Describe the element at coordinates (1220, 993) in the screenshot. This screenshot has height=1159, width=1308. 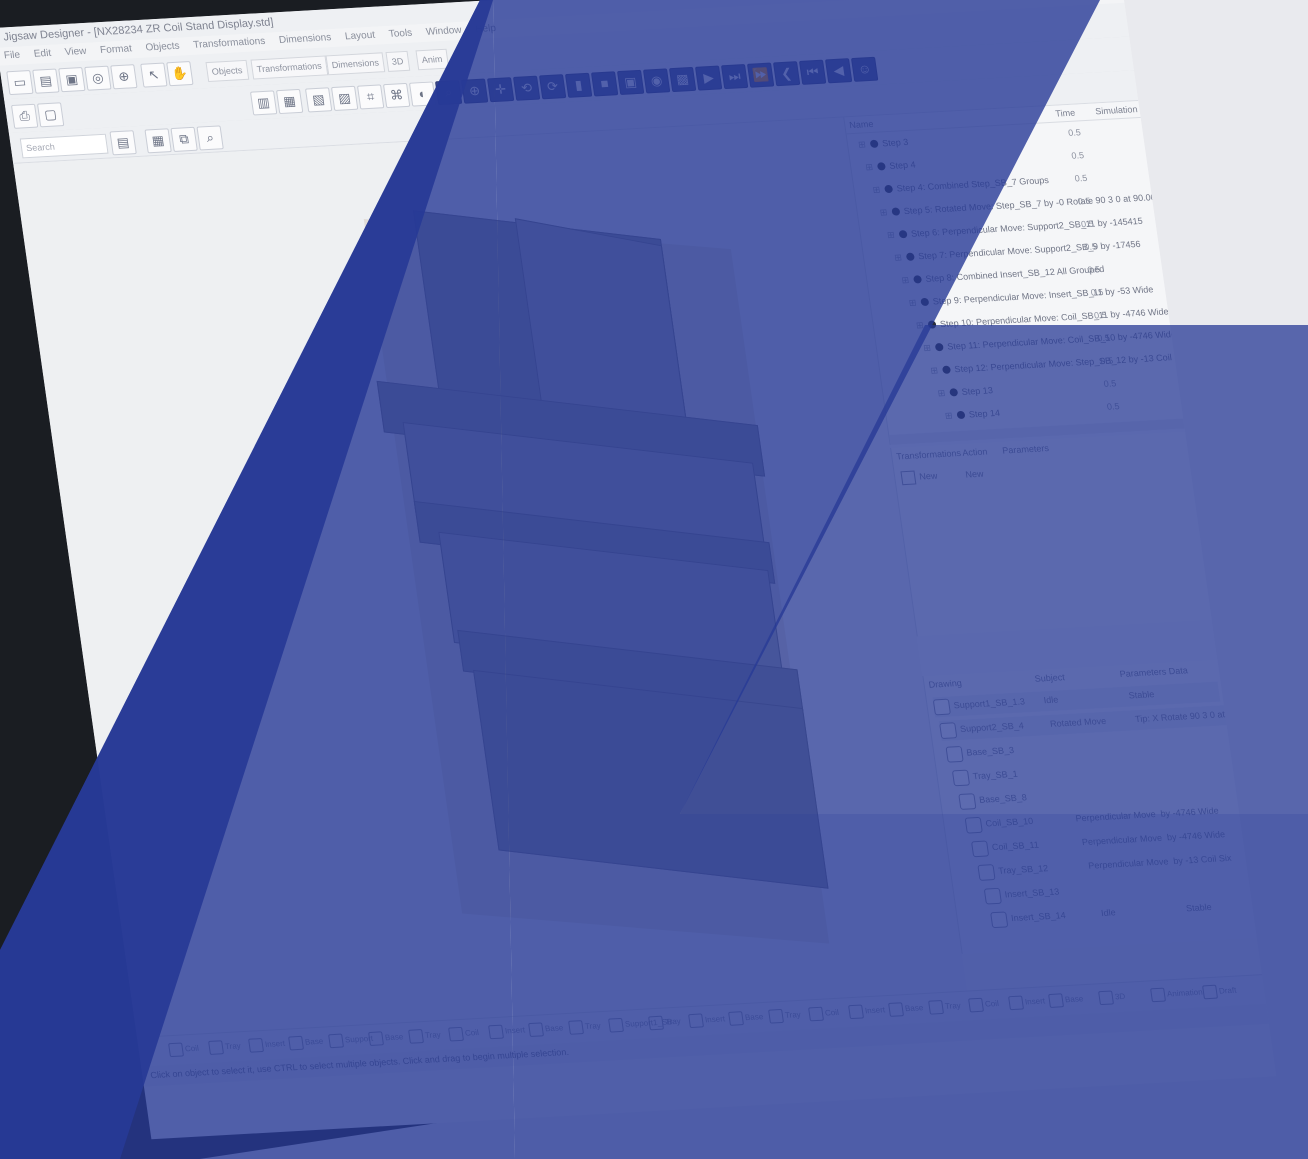
I see `view-mode-tab: Draft` at that location.